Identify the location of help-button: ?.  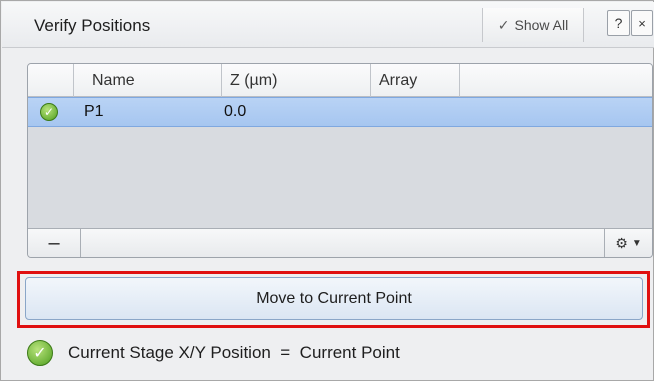
(618, 23).